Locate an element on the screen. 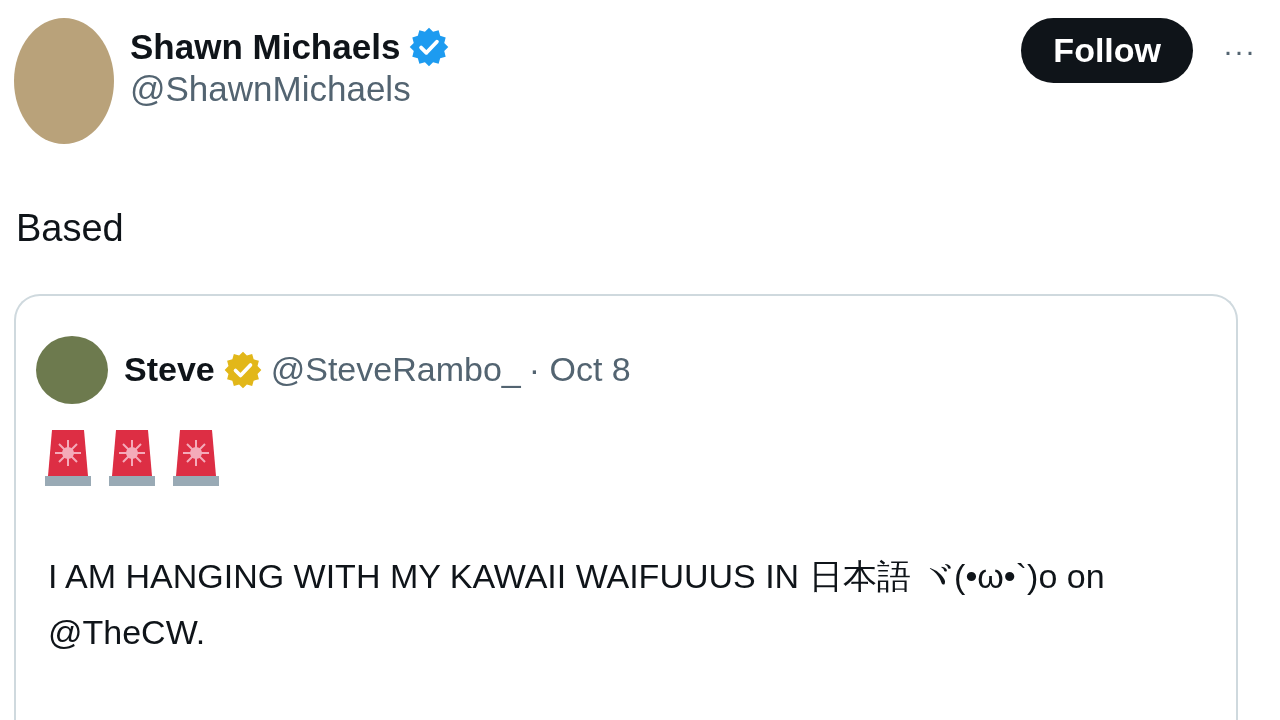 Image resolution: width=1280 pixels, height=720 pixels. quoted-tweet-date: · Oct 8 is located at coordinates (579, 370).